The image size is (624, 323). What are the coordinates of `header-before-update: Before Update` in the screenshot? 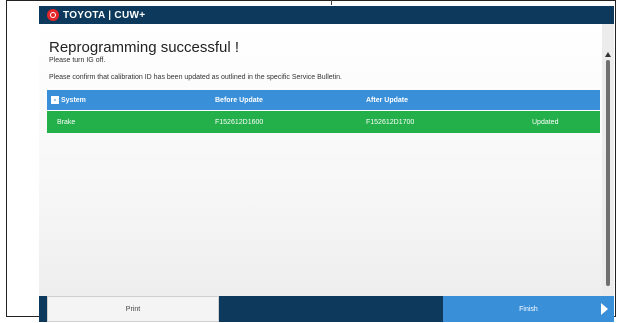 It's located at (239, 100).